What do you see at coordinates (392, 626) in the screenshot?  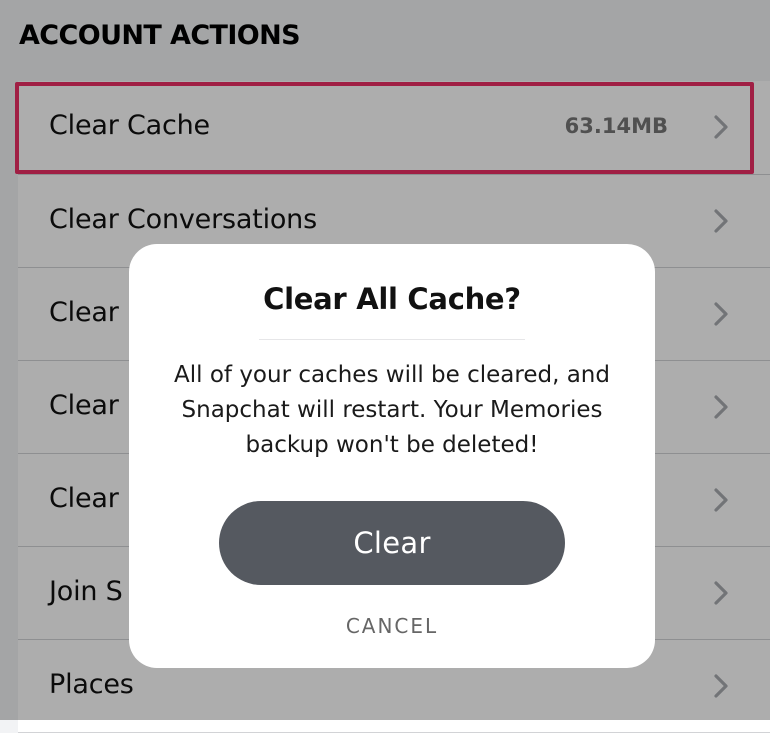 I see `cancel-button: CANCEL` at bounding box center [392, 626].